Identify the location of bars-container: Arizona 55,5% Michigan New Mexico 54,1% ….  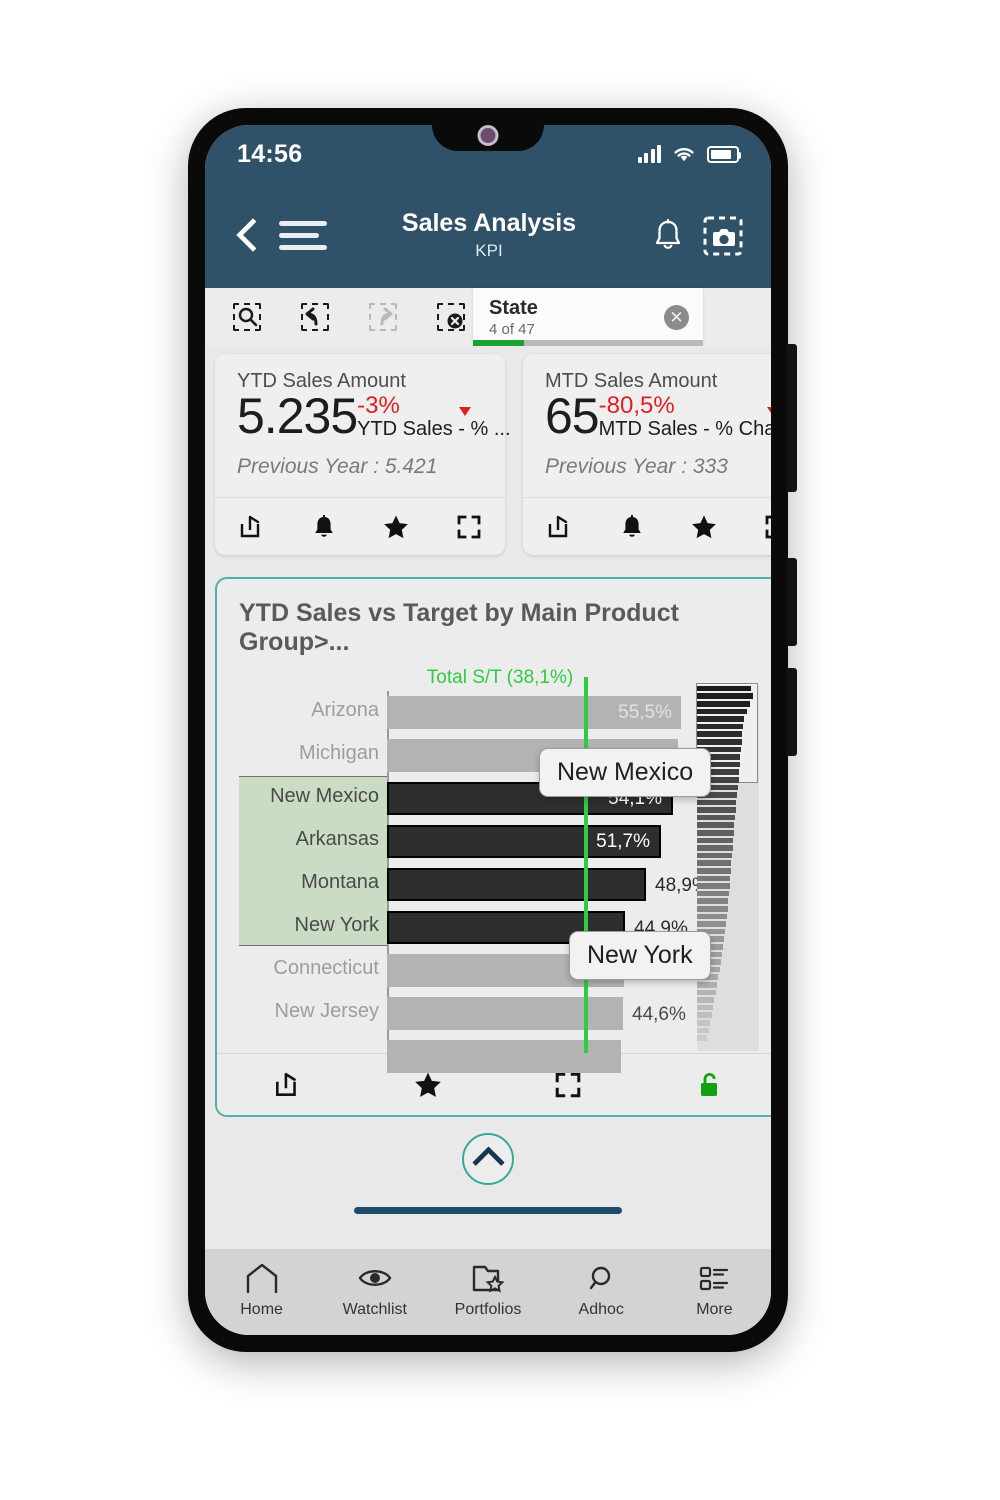
(505, 875).